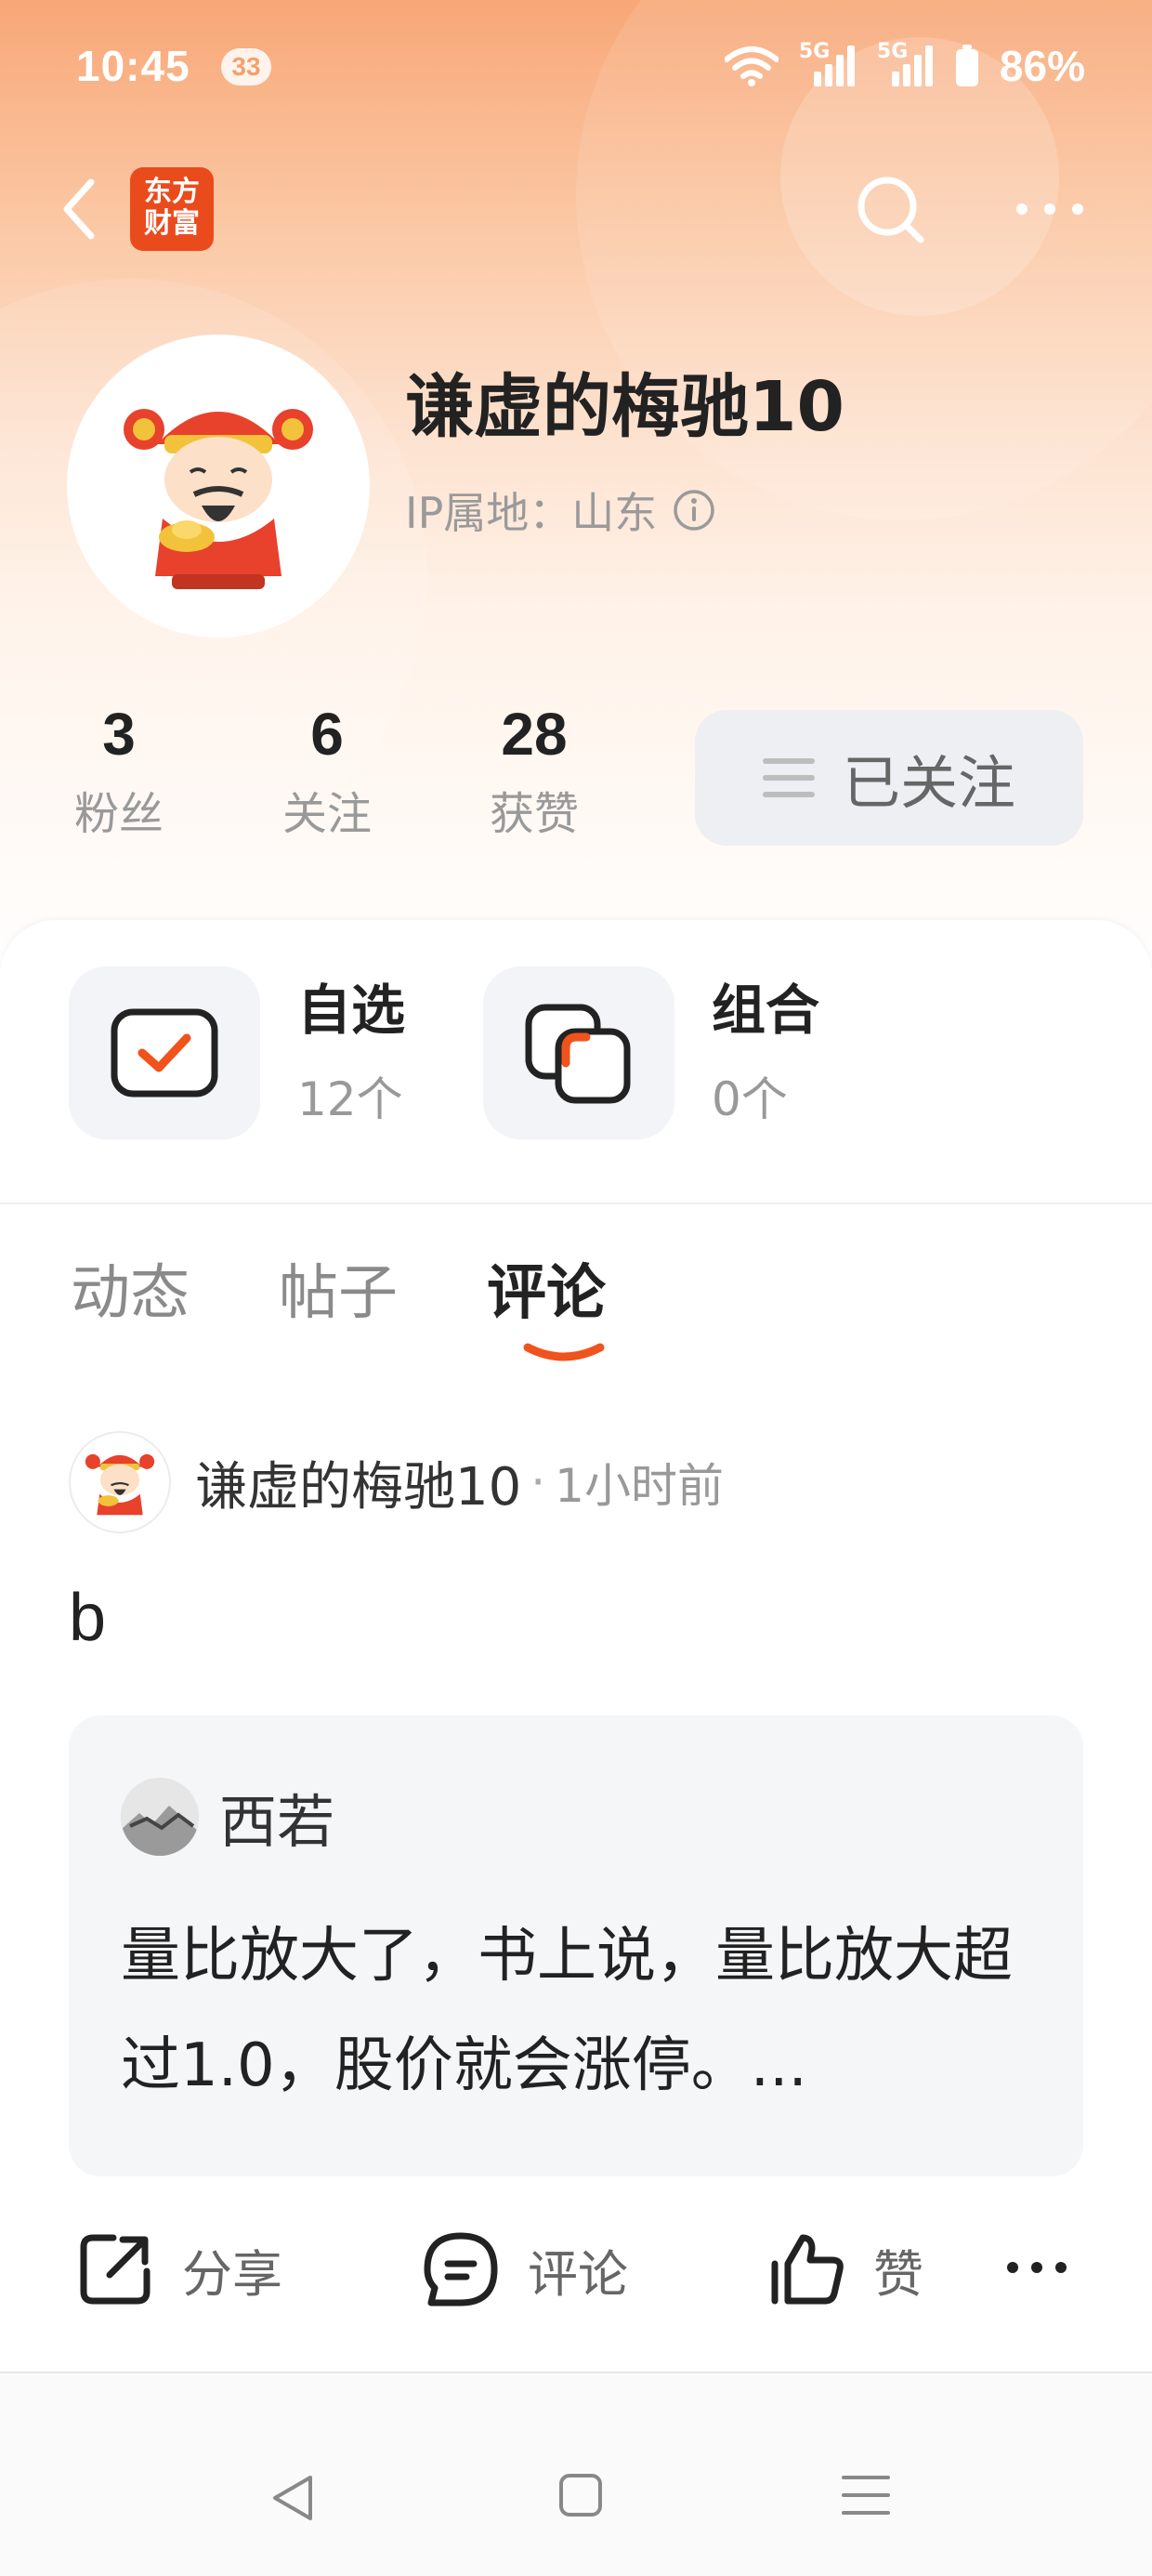 The height and width of the screenshot is (2576, 1152). Describe the element at coordinates (807, 2269) in the screenshot. I see `thumbs-up-icon` at that location.